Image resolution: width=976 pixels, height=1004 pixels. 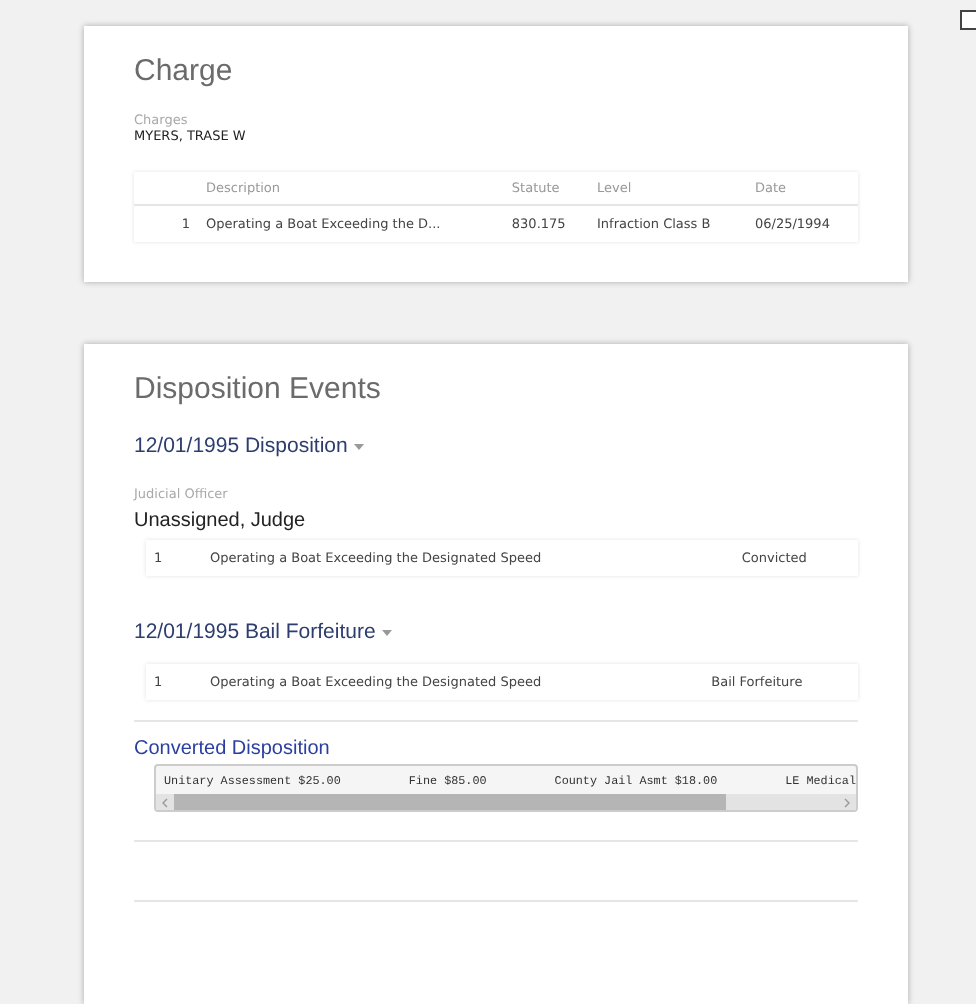 What do you see at coordinates (968, 20) in the screenshot?
I see `checkbox-icon` at bounding box center [968, 20].